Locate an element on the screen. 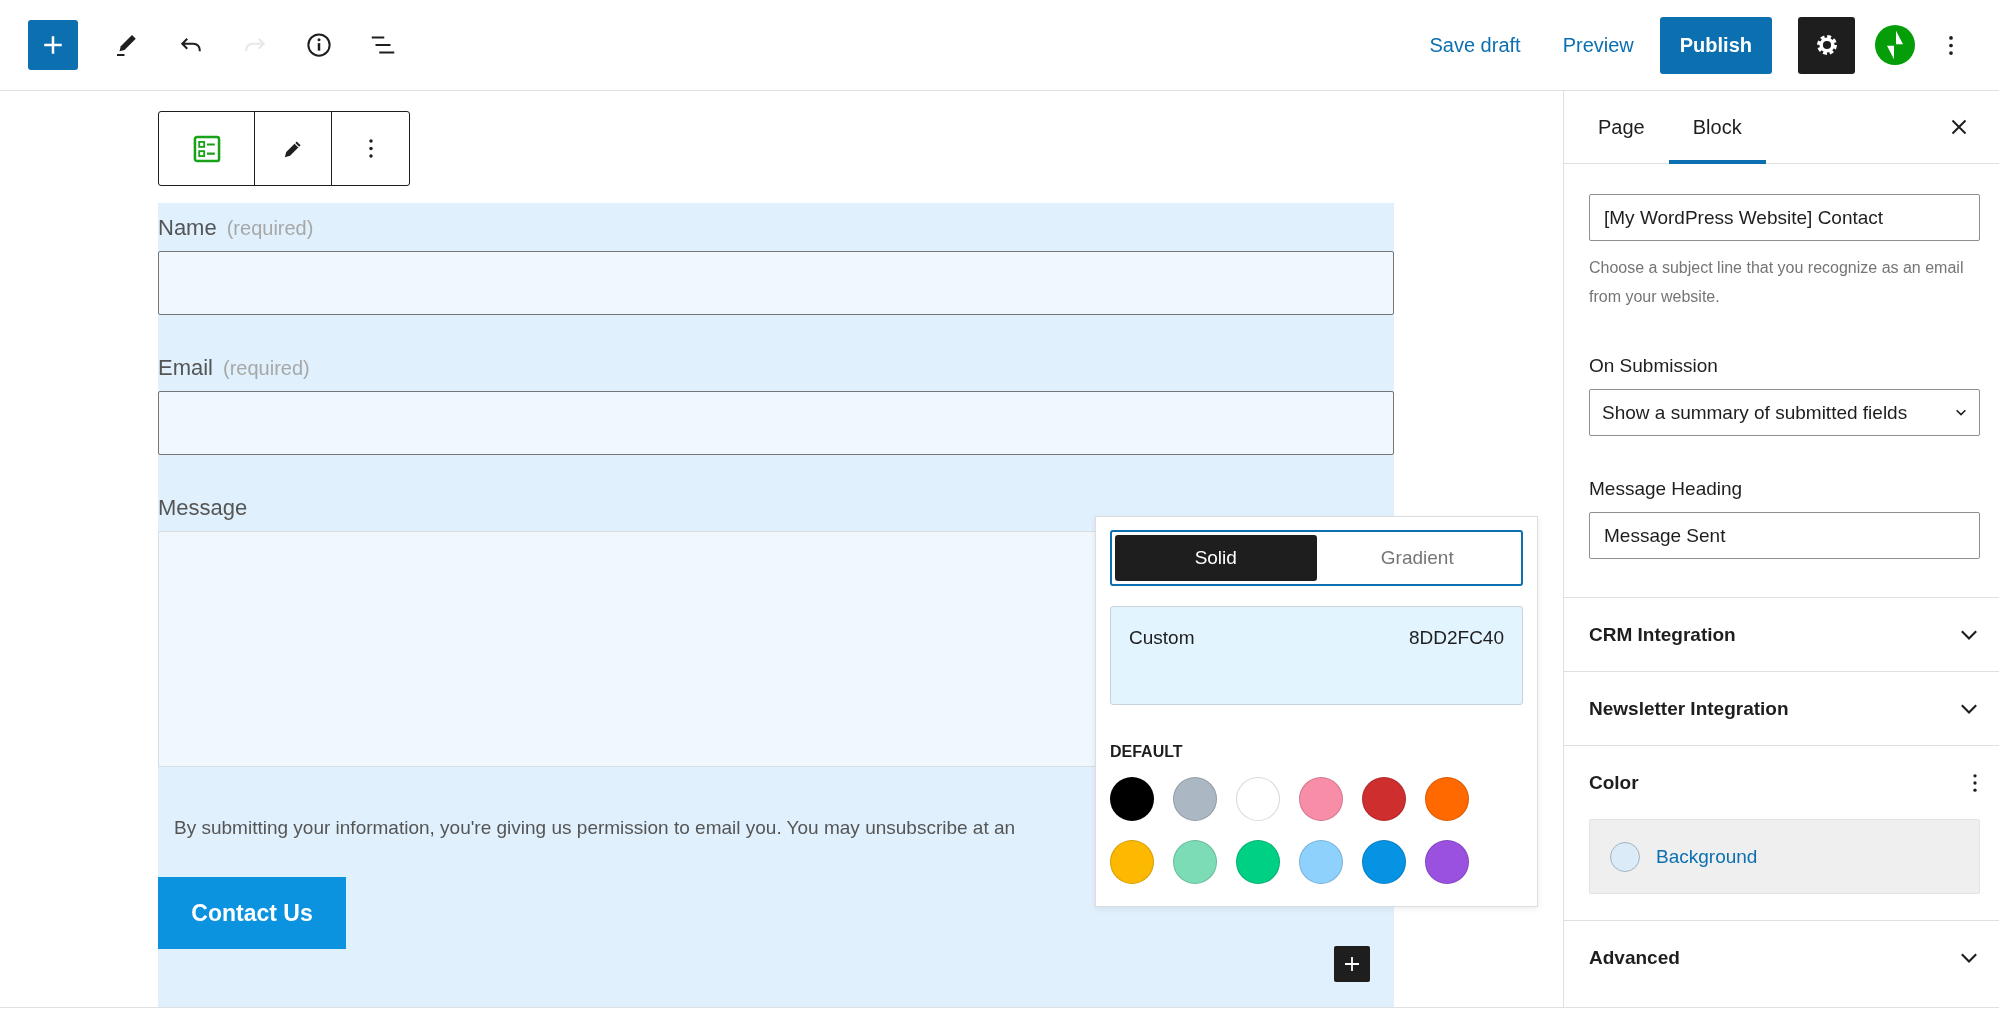  custom-color-preview: Custom 8DD2FC40 is located at coordinates (1316, 655).